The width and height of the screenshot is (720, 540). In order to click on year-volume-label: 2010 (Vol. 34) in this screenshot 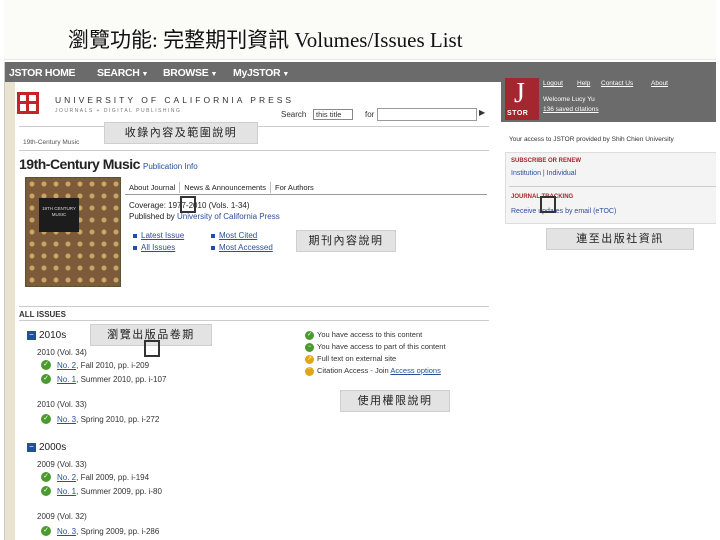, I will do `click(62, 352)`.